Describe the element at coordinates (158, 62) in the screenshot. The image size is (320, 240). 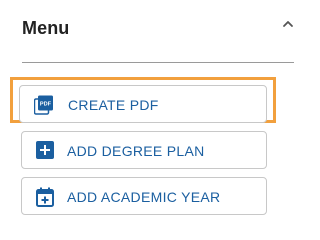
I see `header-divider` at that location.